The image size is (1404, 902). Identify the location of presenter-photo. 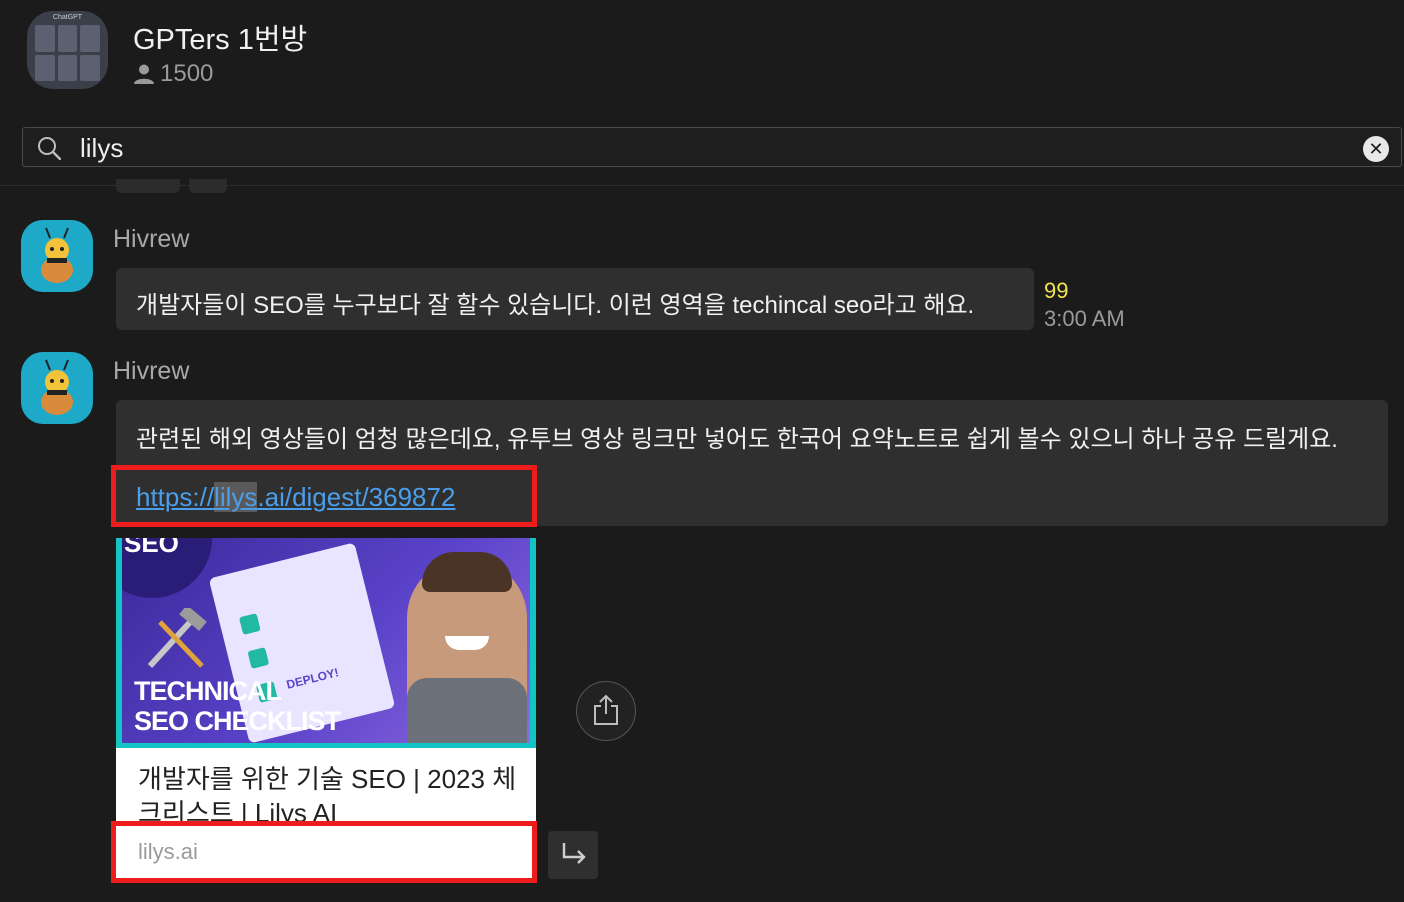
(467, 647).